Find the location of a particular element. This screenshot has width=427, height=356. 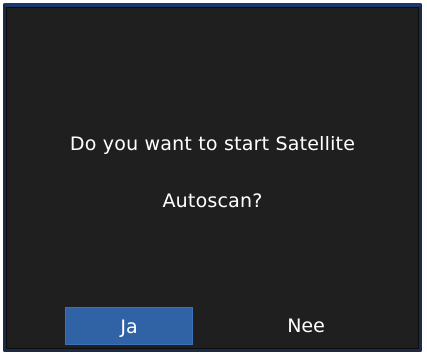

dialog-message-line2: Autoscan? is located at coordinates (212, 201).